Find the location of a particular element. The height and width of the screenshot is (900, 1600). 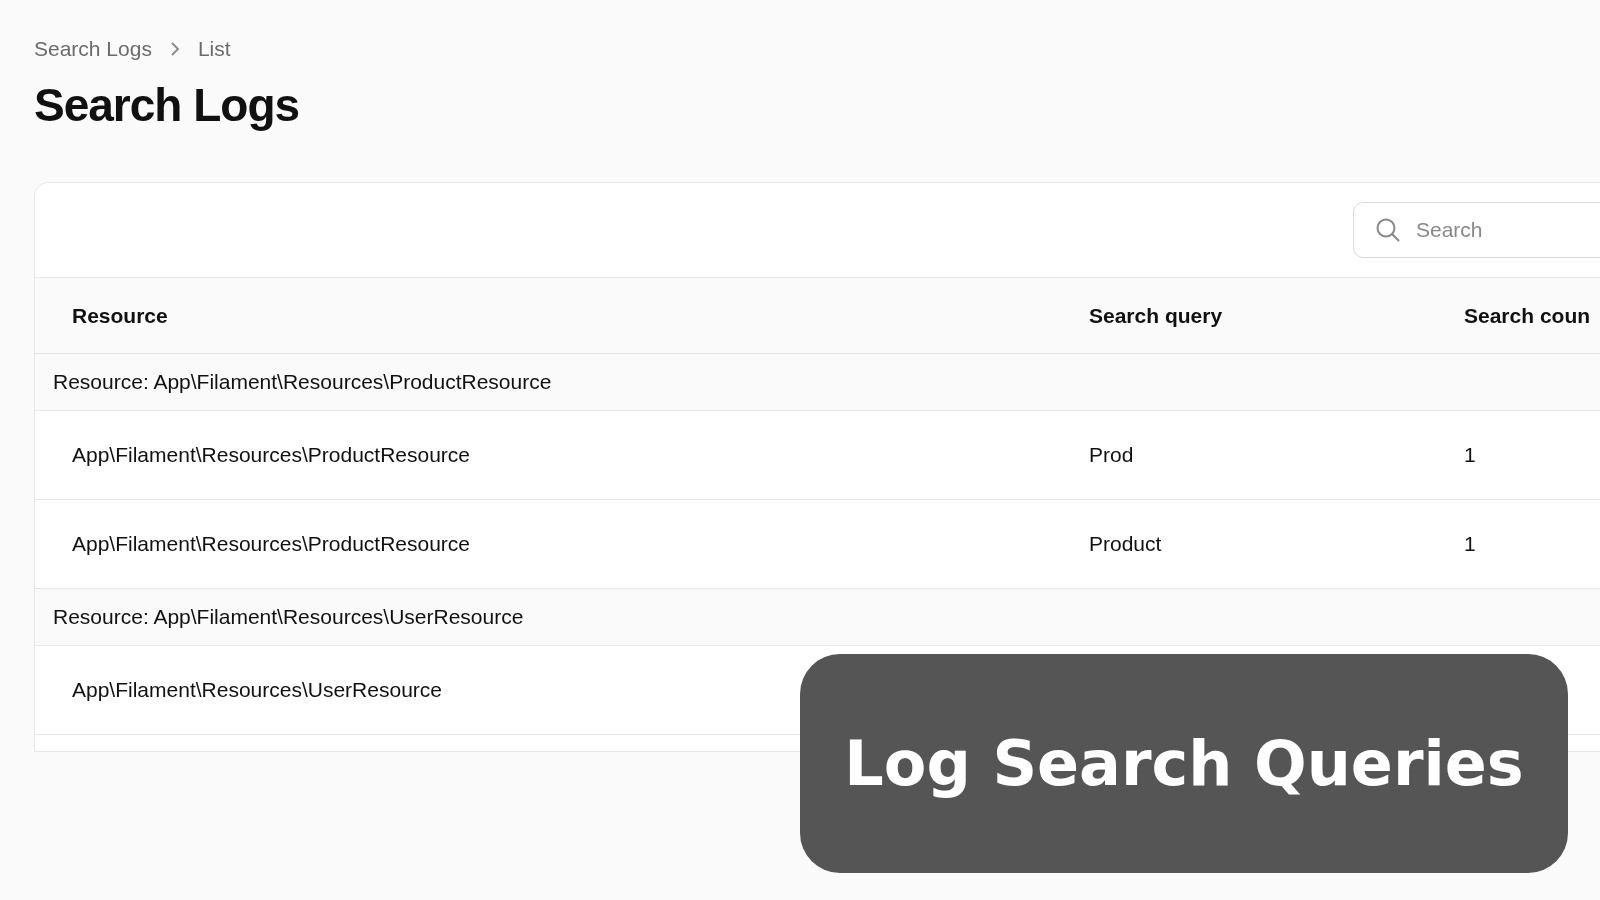

table-cell-text: Prod is located at coordinates (1112, 455).